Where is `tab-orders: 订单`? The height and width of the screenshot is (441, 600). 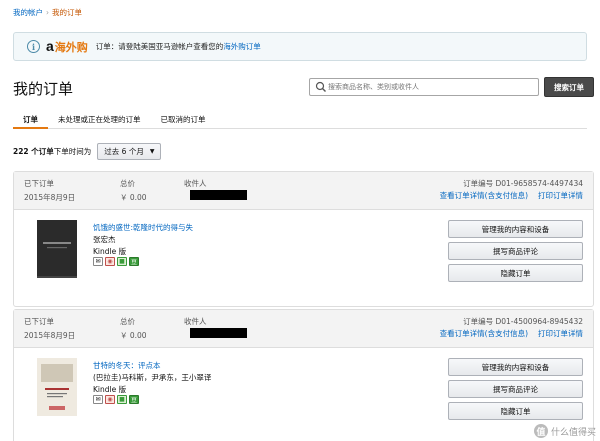 tab-orders: 订单 is located at coordinates (30, 119).